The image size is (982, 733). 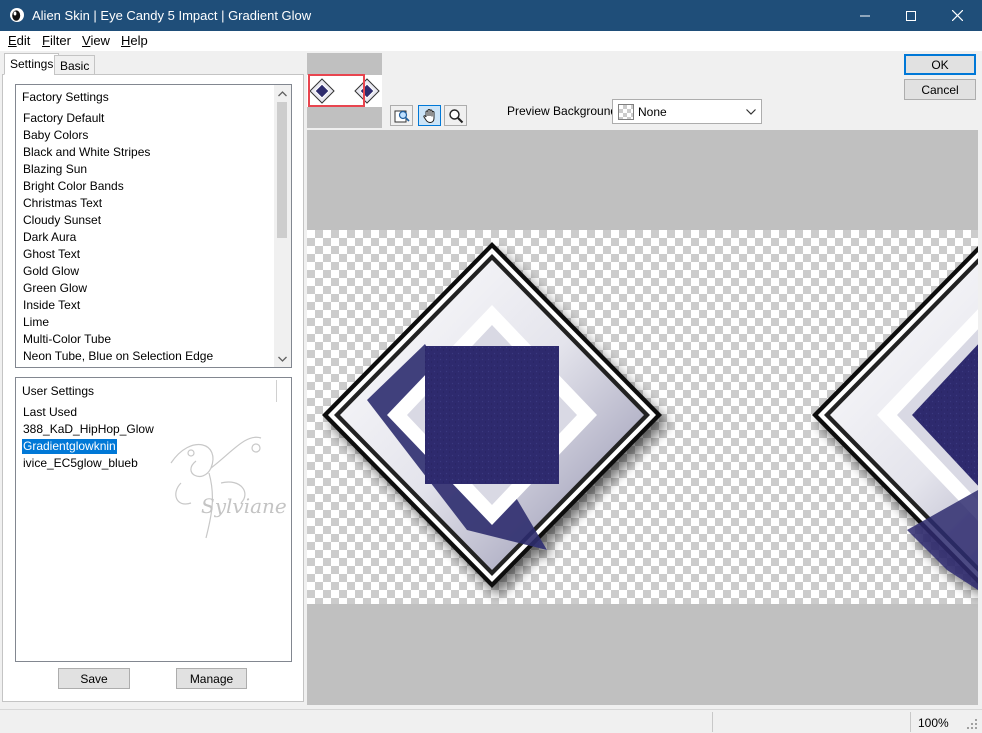 What do you see at coordinates (62, 220) in the screenshot?
I see `factory-preset-item: Cloudy Sunset` at bounding box center [62, 220].